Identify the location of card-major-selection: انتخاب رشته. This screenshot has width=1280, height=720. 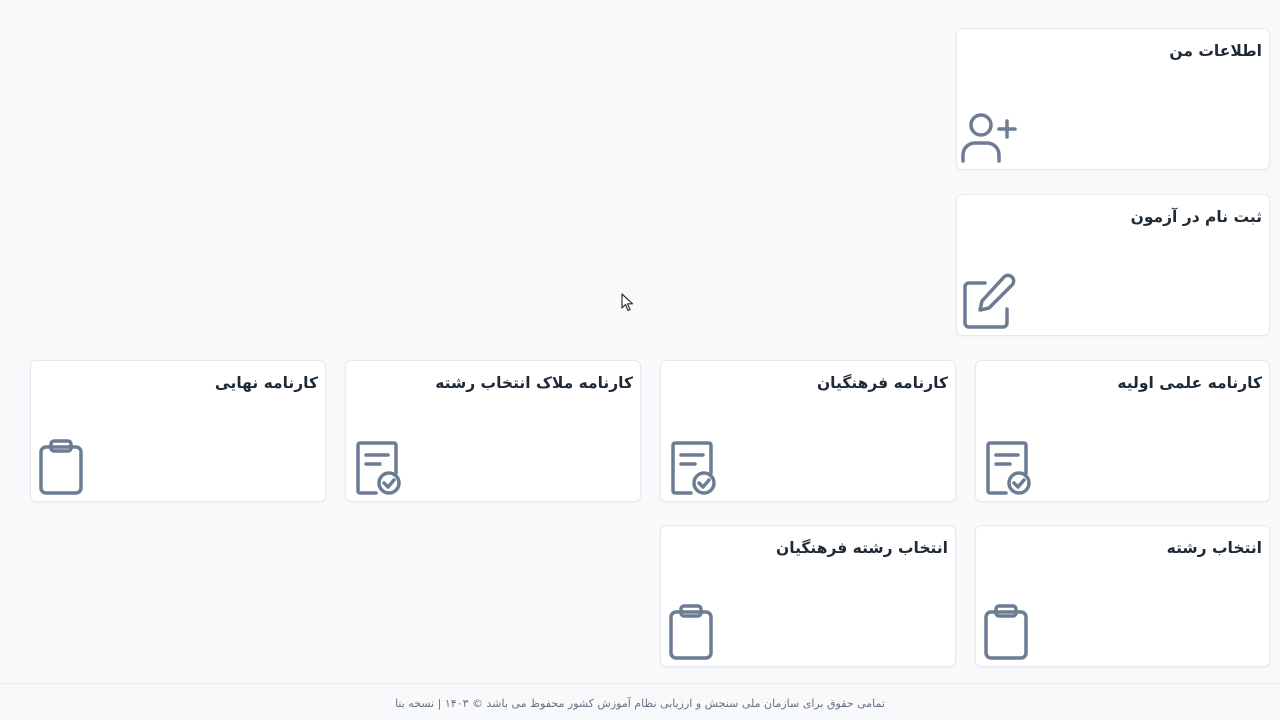
(1122, 596).